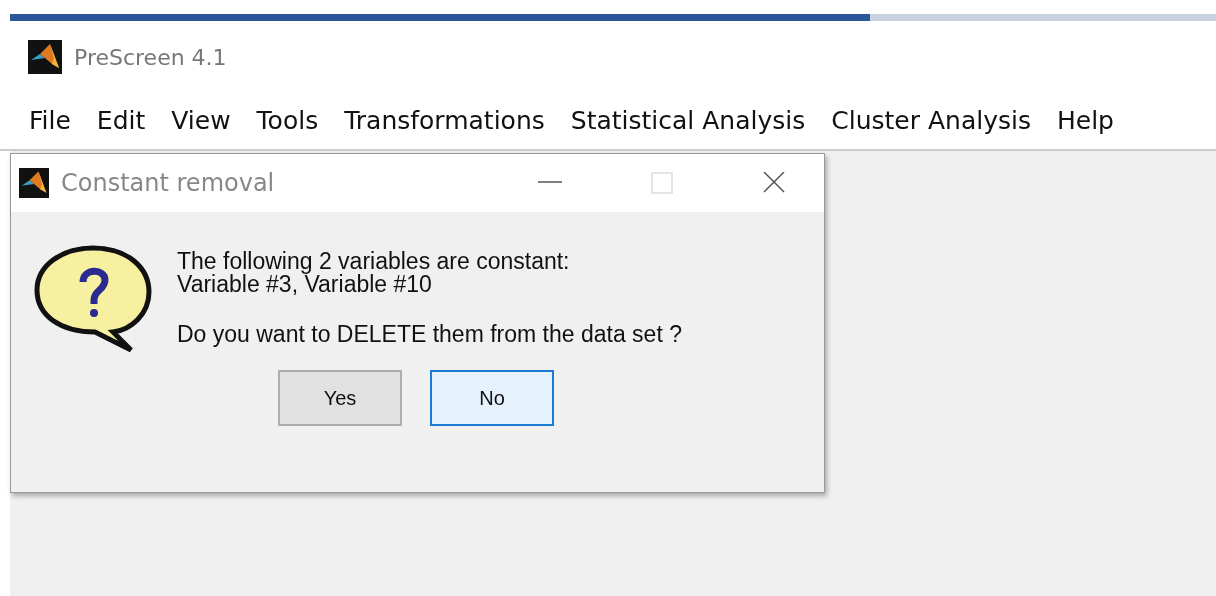 This screenshot has width=1216, height=596. I want to click on menu-item: Tools, so click(287, 121).